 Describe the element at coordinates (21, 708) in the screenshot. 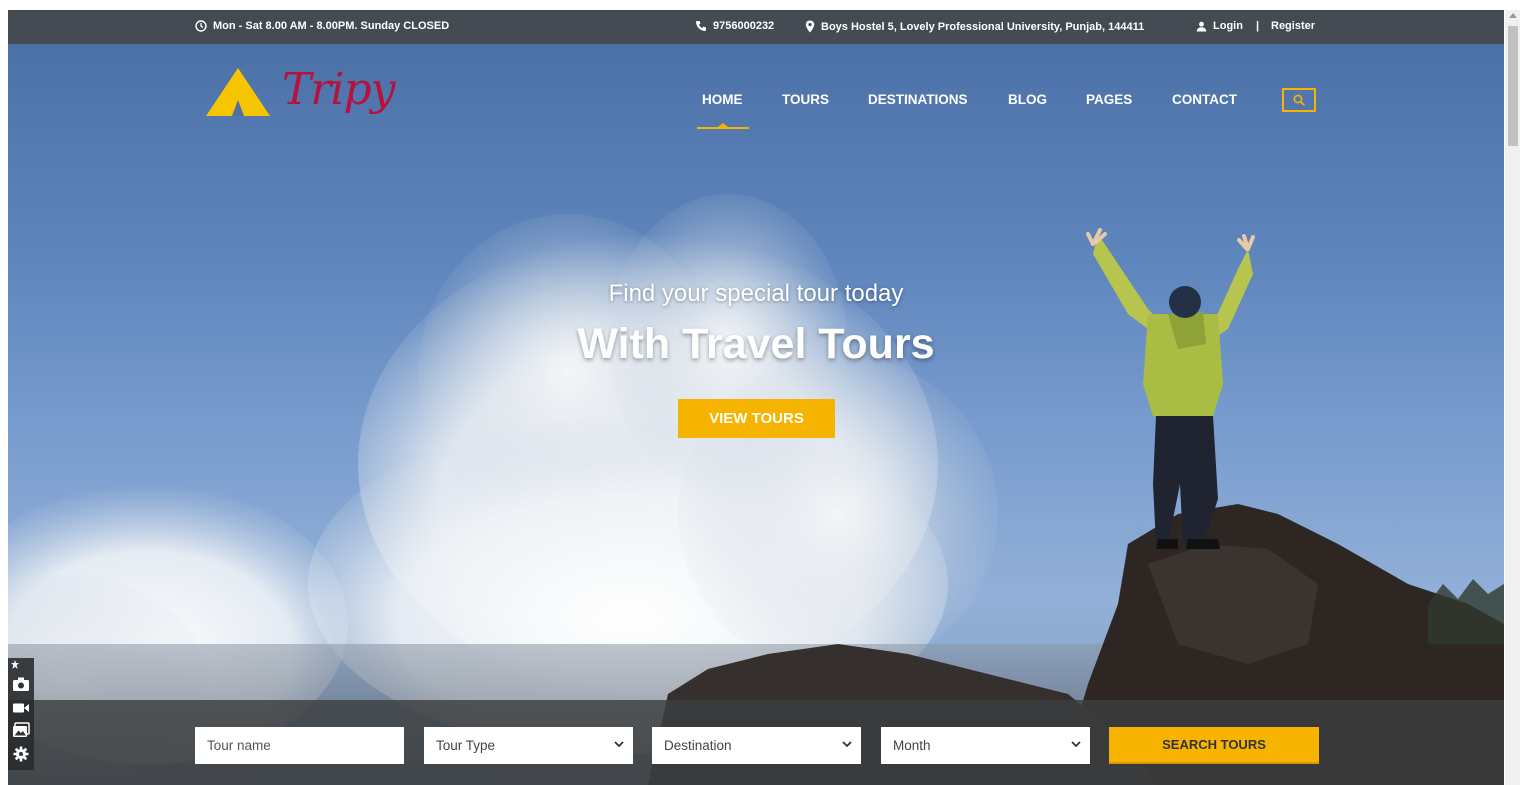

I see `video-icon` at that location.